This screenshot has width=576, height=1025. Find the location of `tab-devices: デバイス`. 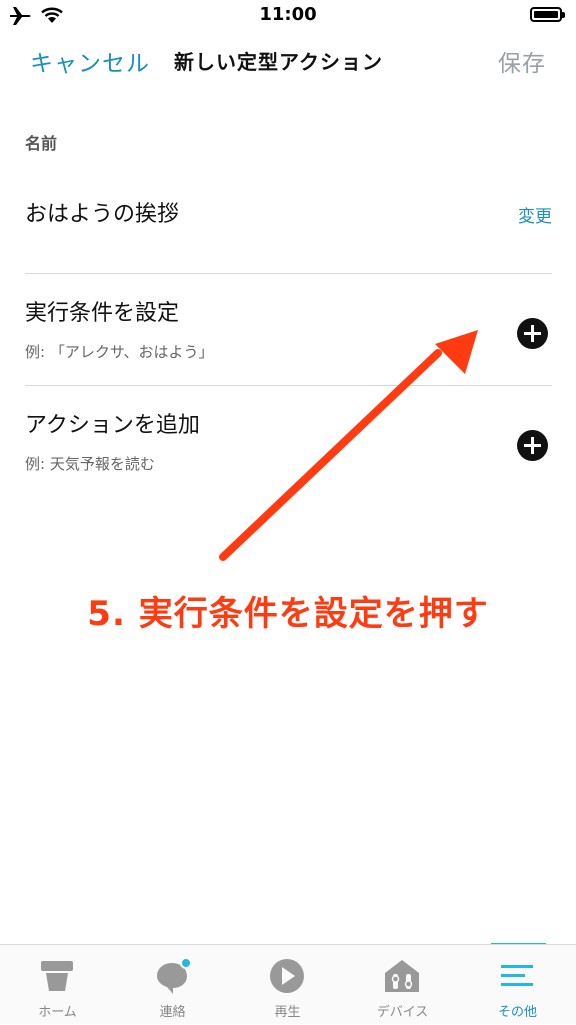

tab-devices: デバイス is located at coordinates (402, 985).